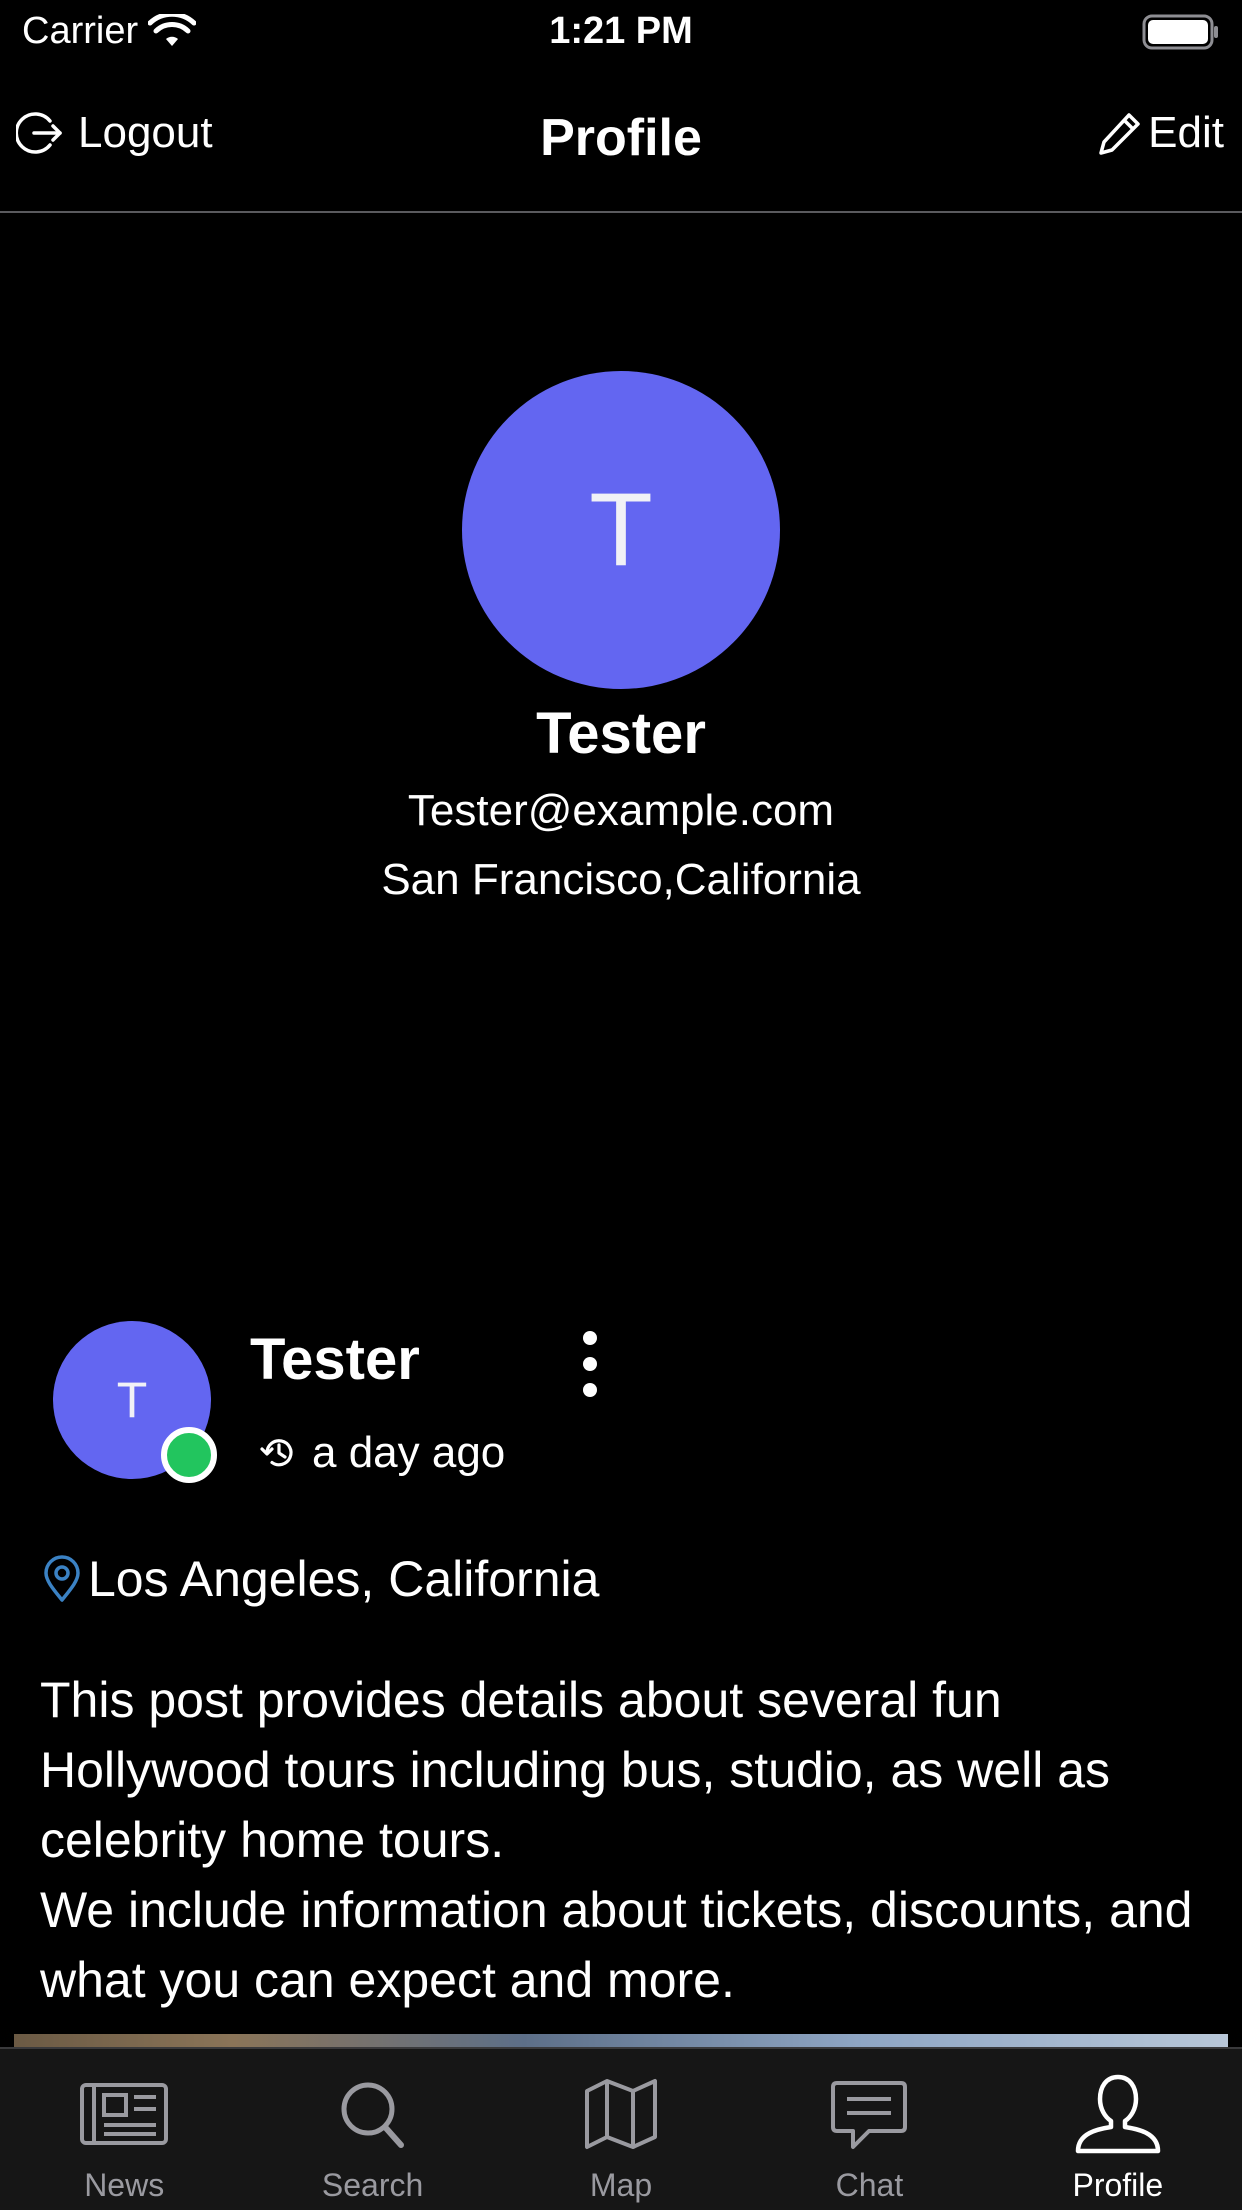  Describe the element at coordinates (132, 1400) in the screenshot. I see `post-avatar-initial: T` at that location.